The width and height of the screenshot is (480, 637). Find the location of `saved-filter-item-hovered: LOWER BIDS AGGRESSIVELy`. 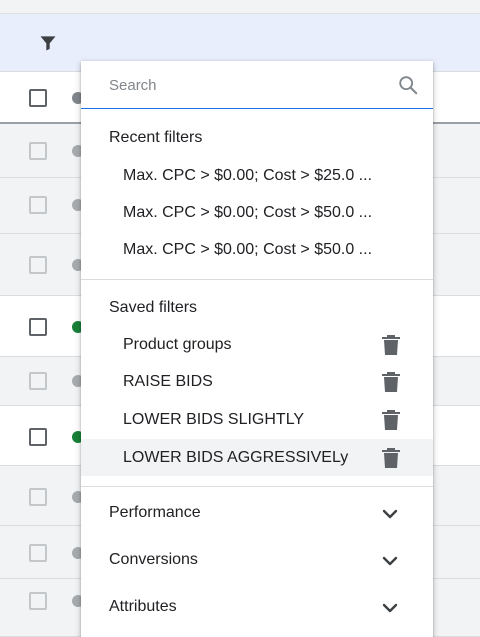

saved-filter-item-hovered: LOWER BIDS AGGRESSIVELy is located at coordinates (257, 457).